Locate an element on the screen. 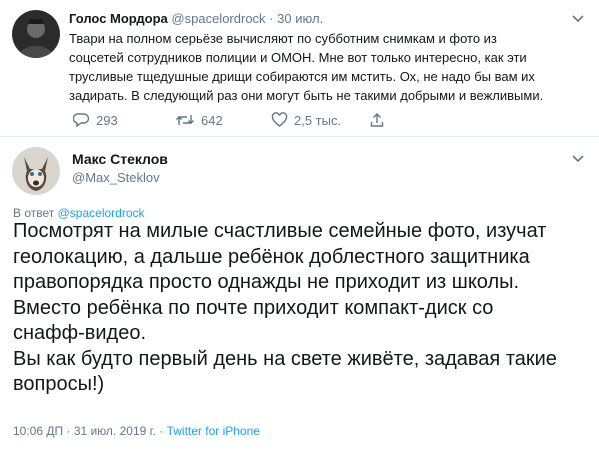 This screenshot has width=599, height=453. reply-button: 293 is located at coordinates (95, 120).